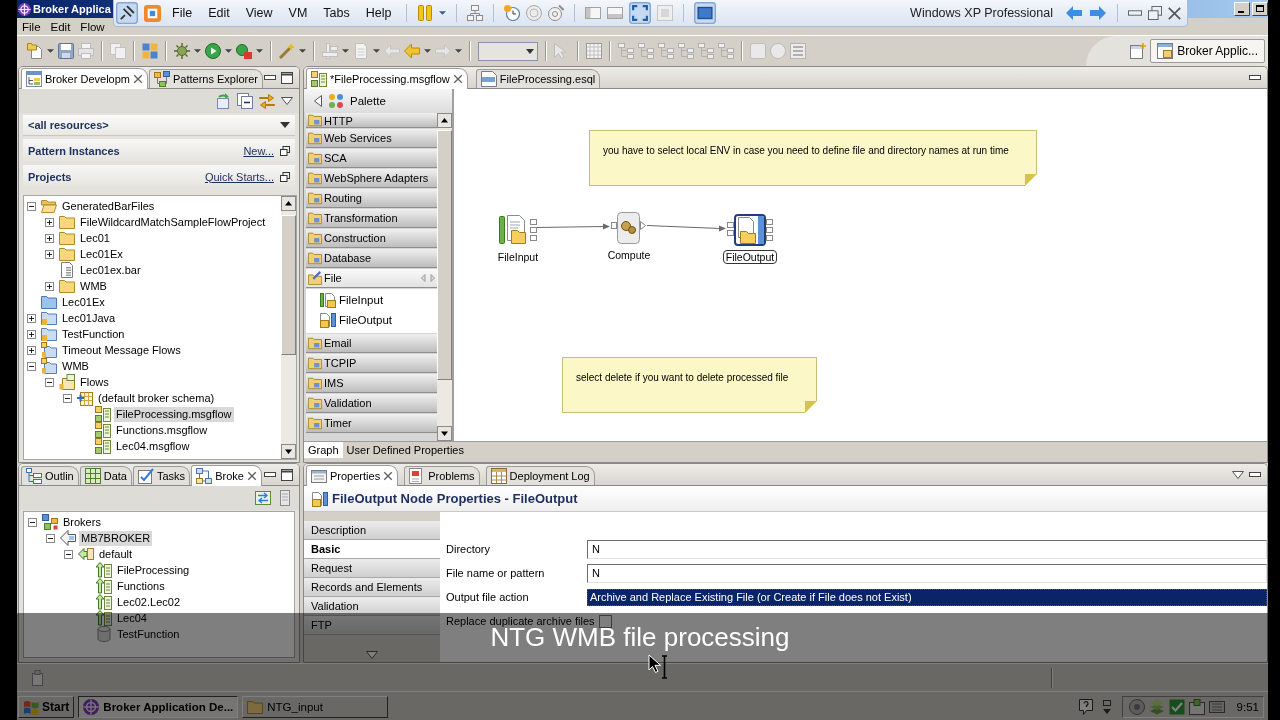  Describe the element at coordinates (174, 414) in the screenshot. I see `tree-item: FileProcessing.msgflow` at that location.